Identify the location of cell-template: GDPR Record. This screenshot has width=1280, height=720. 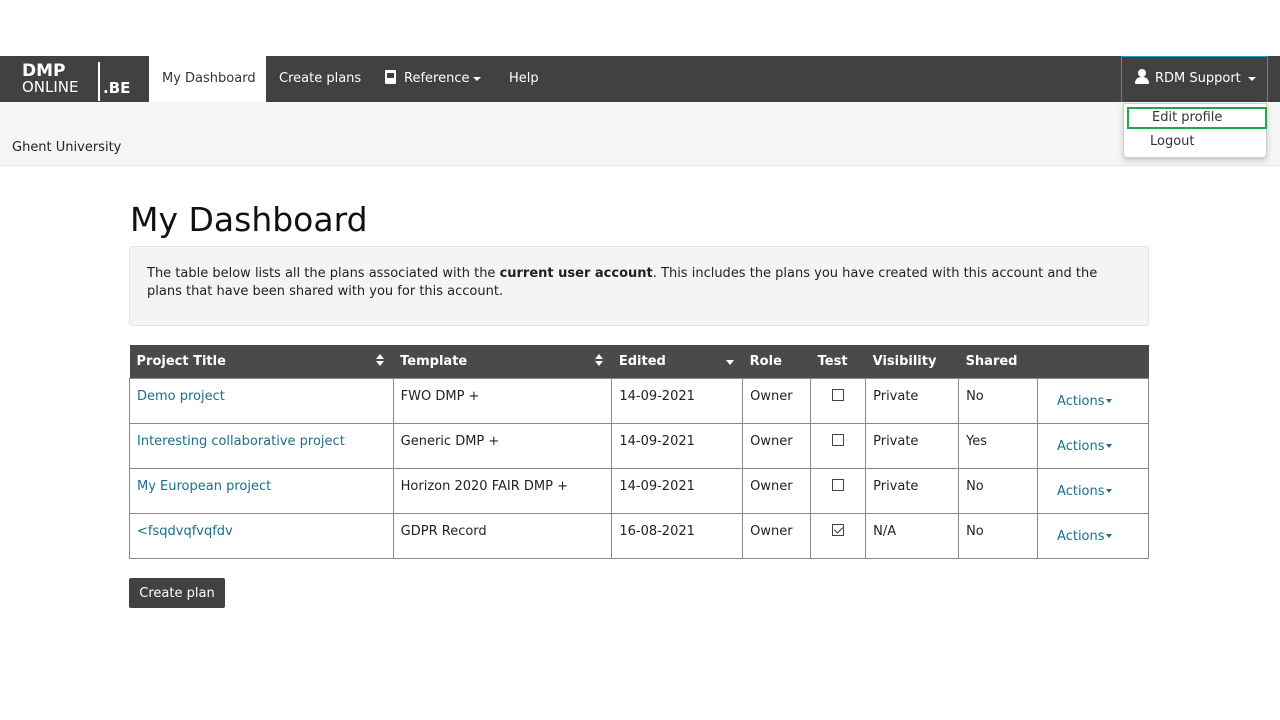
(502, 535).